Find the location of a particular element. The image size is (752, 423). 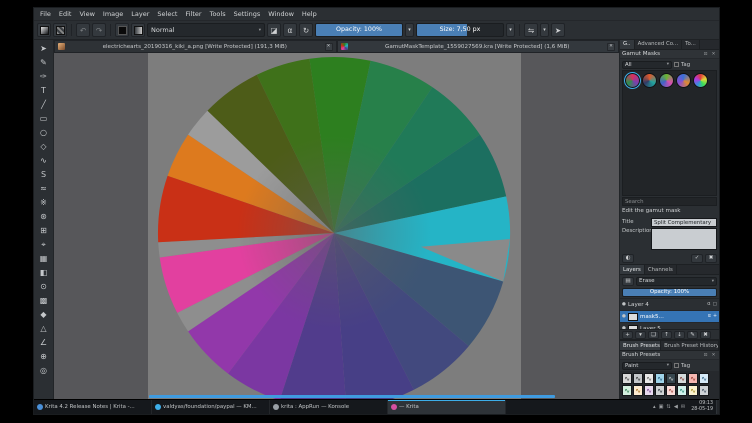

menu-view: View is located at coordinates (86, 14).